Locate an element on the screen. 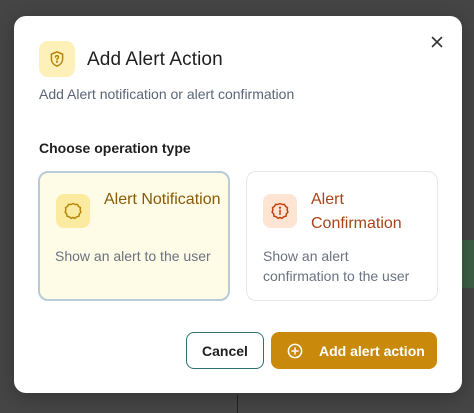  octagon-icon is located at coordinates (73, 211).